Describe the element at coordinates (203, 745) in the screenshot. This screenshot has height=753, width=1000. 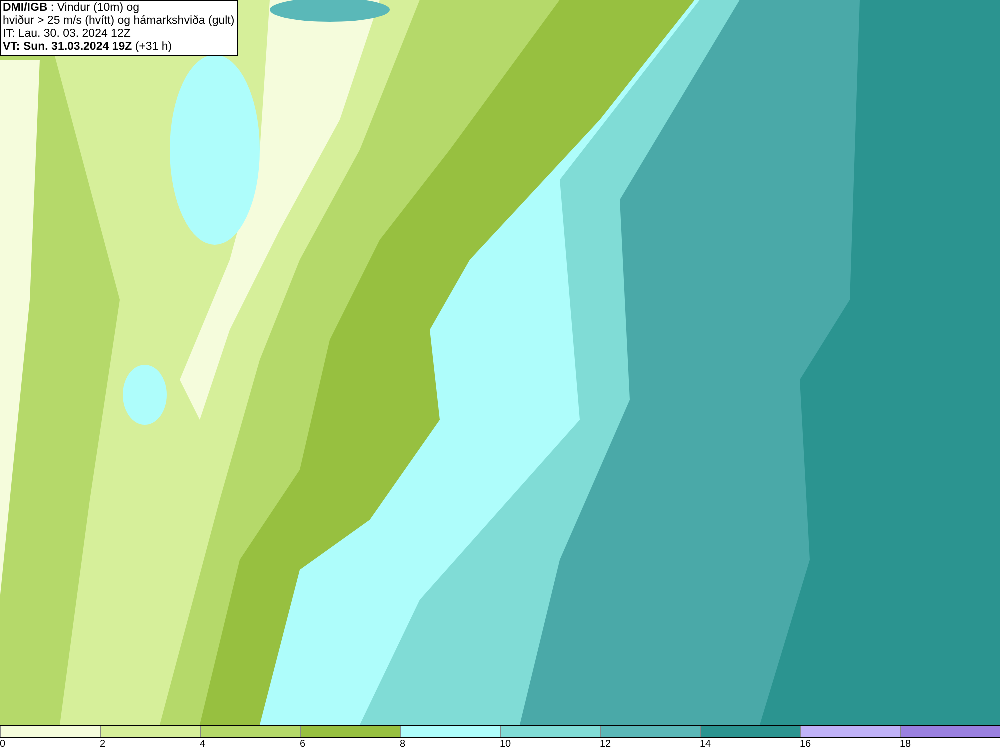
I see `legend-tick-label: 4` at that location.